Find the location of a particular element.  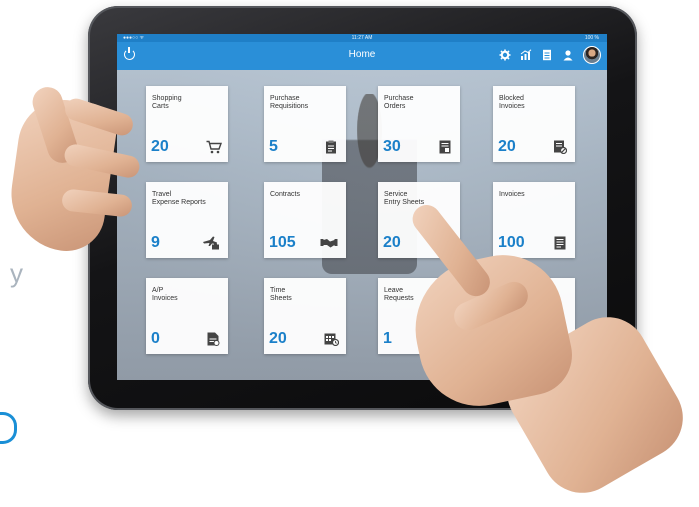

status-time: 11:27 AM is located at coordinates (362, 38).